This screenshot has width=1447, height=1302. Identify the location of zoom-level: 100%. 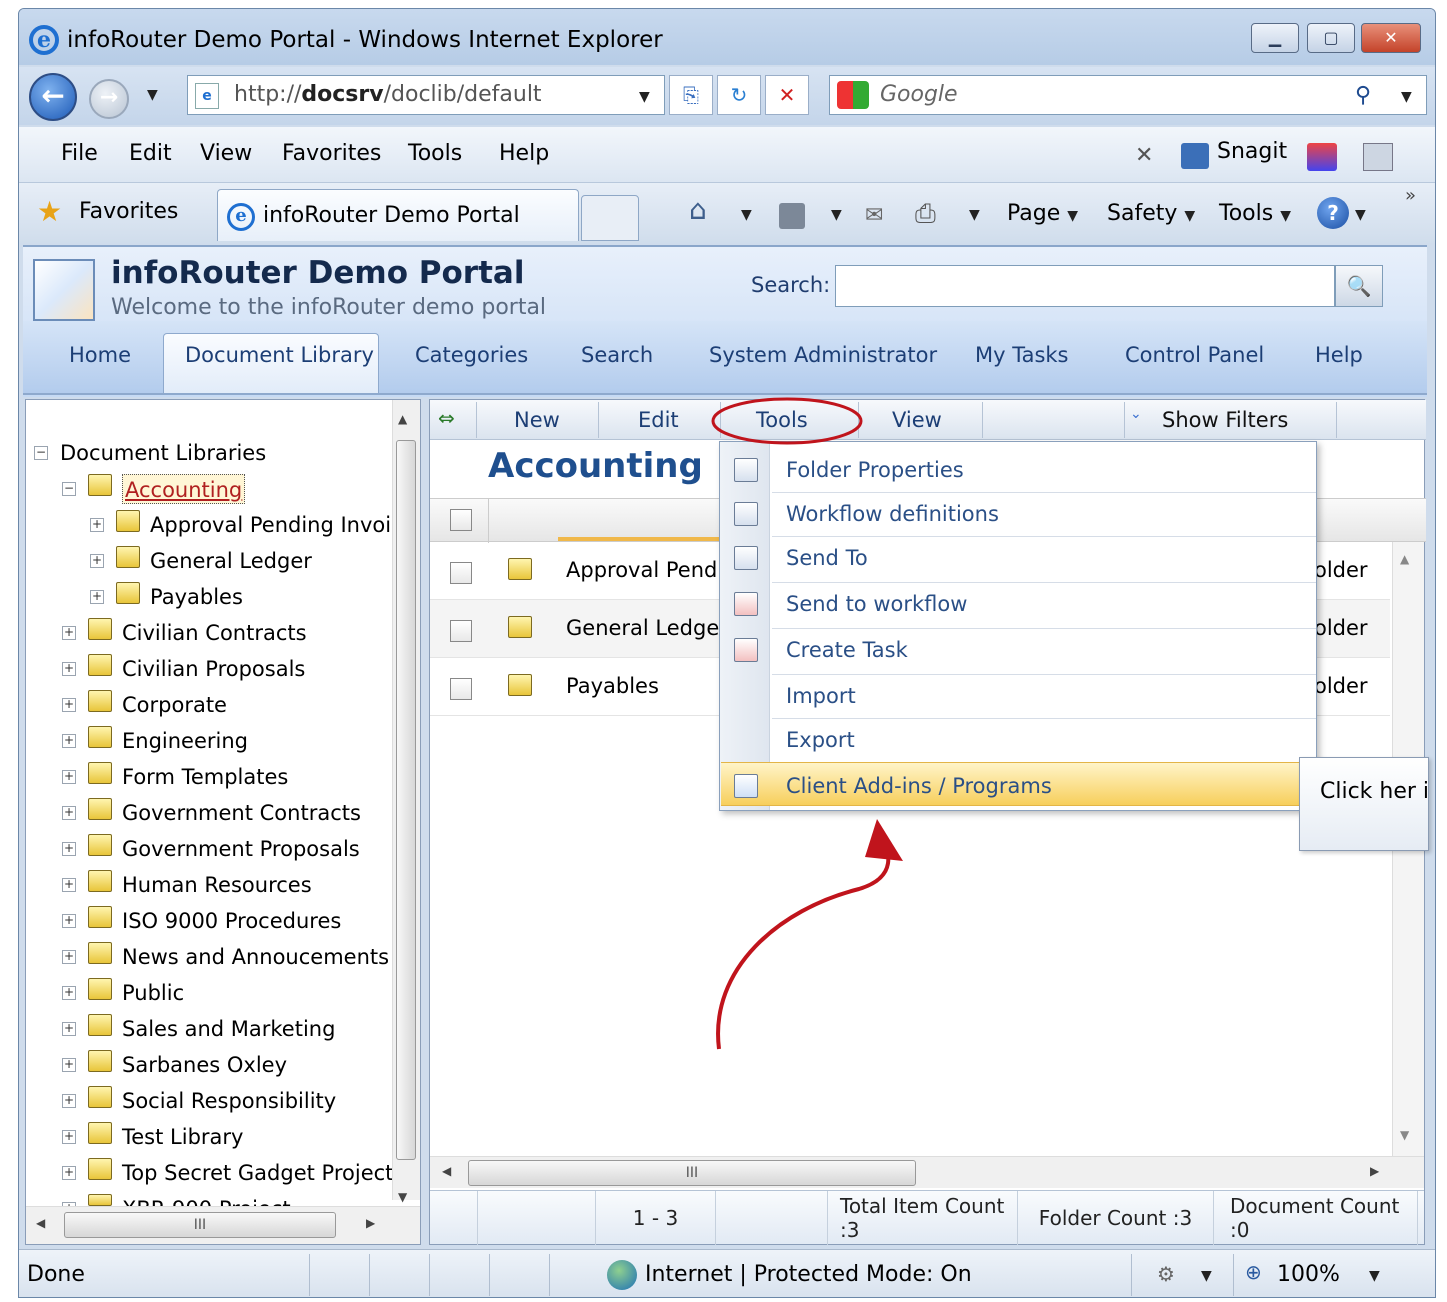
(1308, 1274).